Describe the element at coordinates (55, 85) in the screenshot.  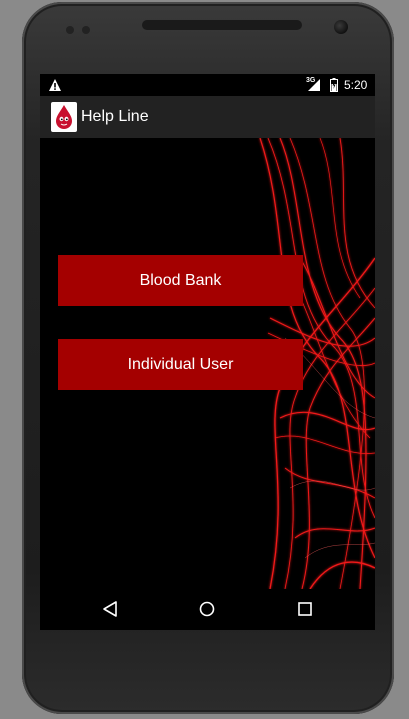
I see `warning-icon` at that location.